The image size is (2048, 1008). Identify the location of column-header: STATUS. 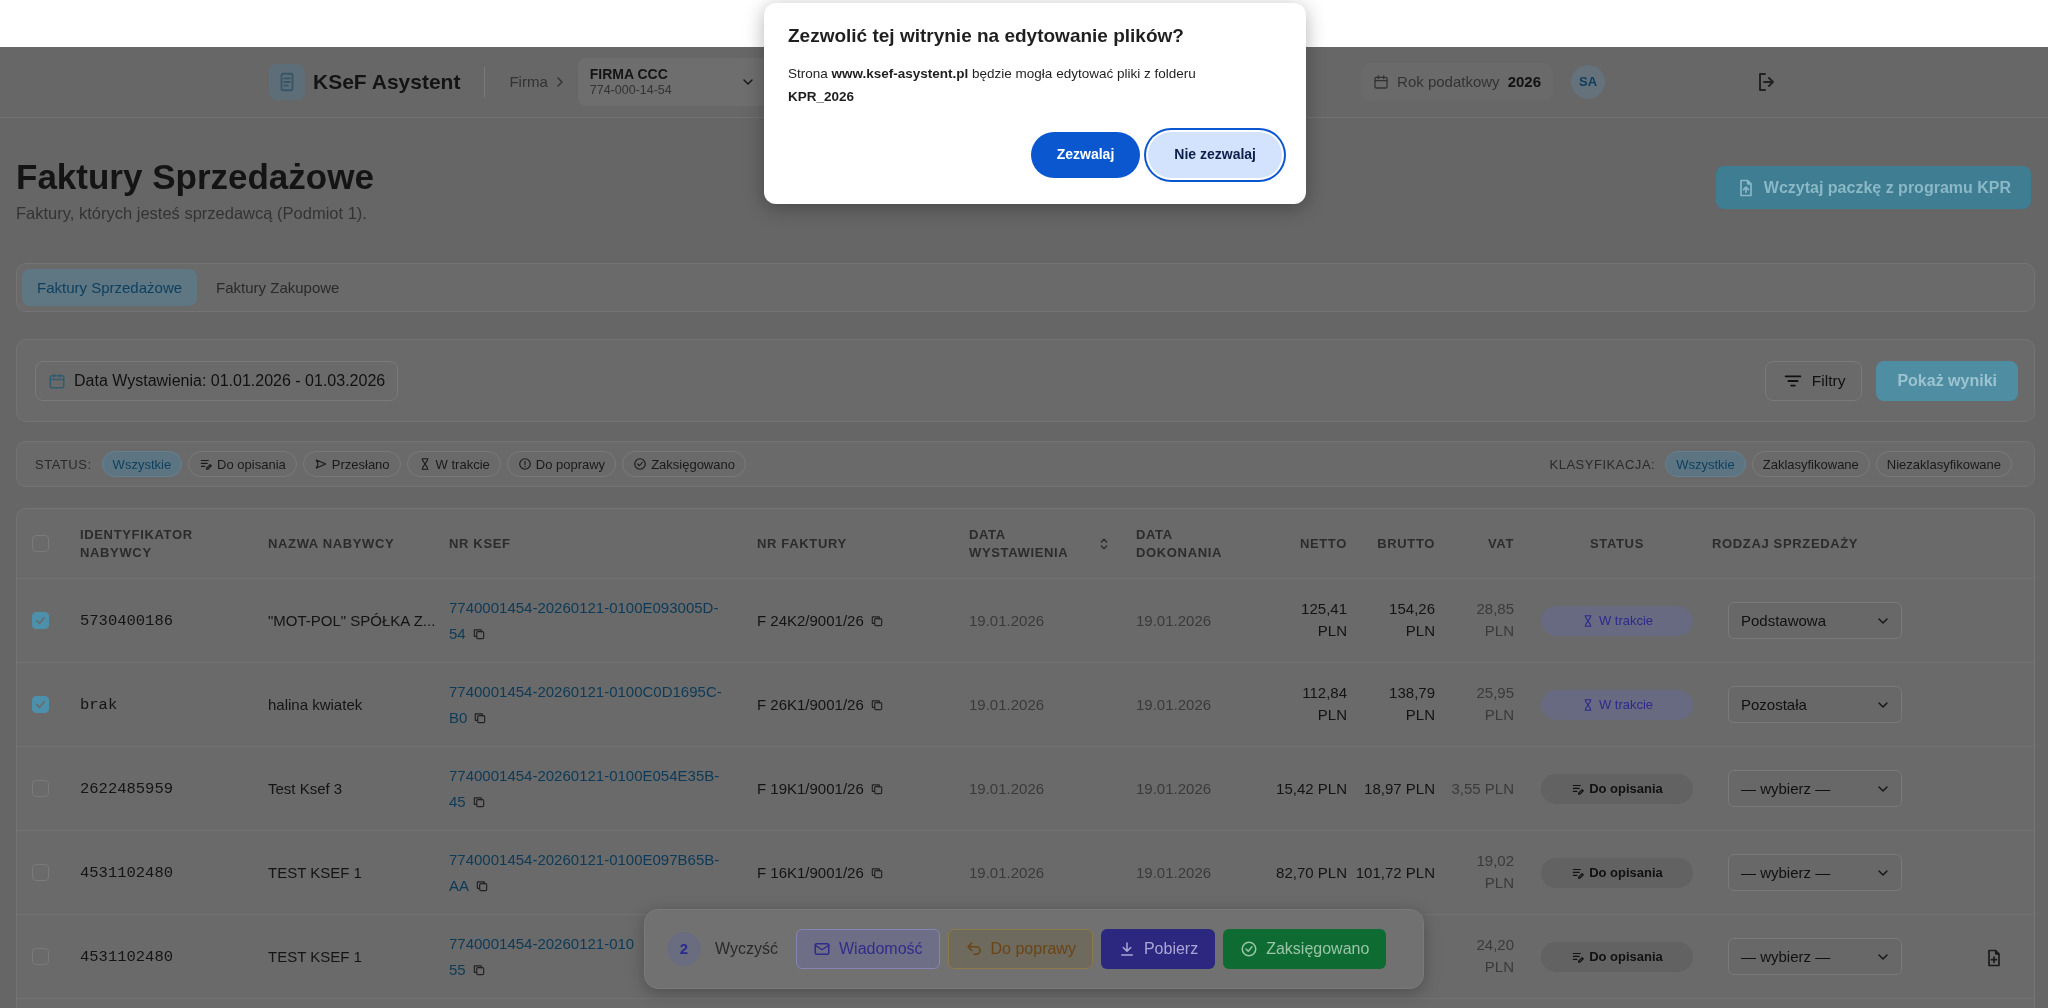
(1617, 543).